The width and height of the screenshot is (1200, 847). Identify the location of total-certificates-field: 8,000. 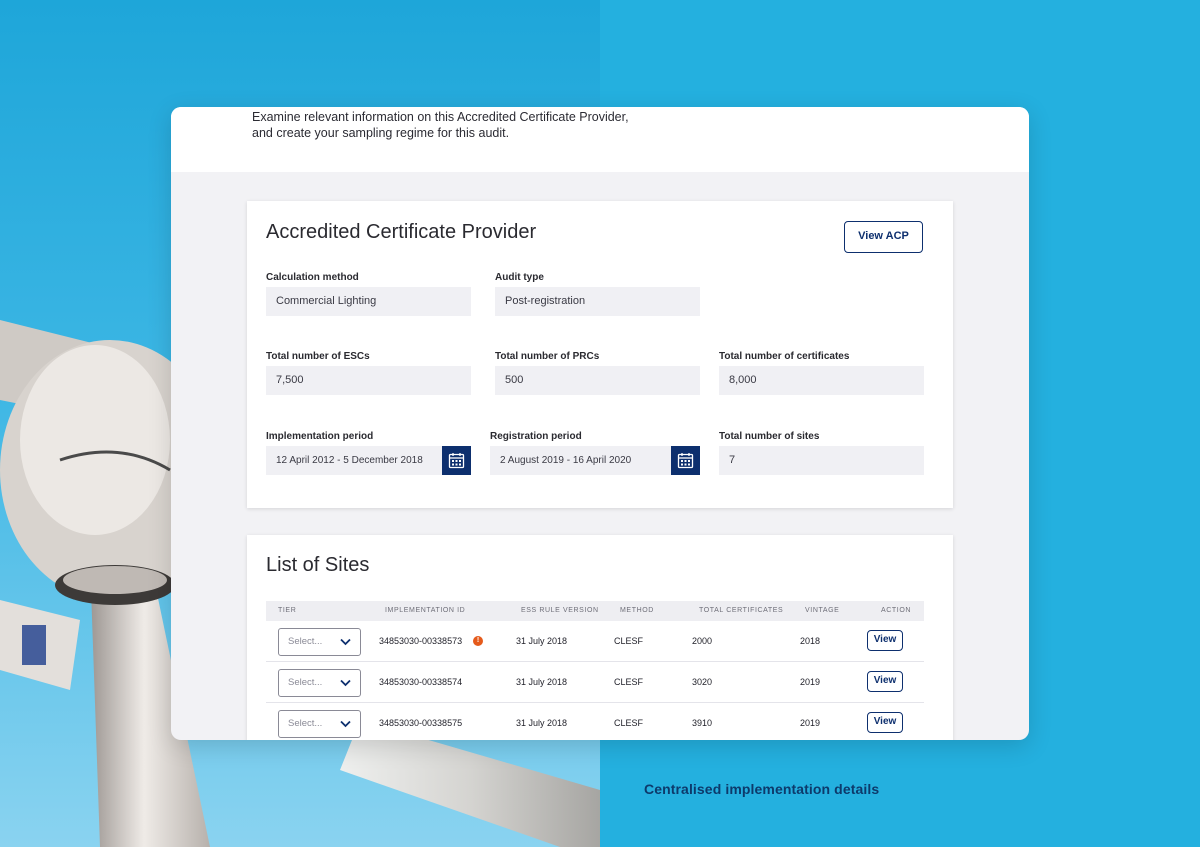
(821, 380).